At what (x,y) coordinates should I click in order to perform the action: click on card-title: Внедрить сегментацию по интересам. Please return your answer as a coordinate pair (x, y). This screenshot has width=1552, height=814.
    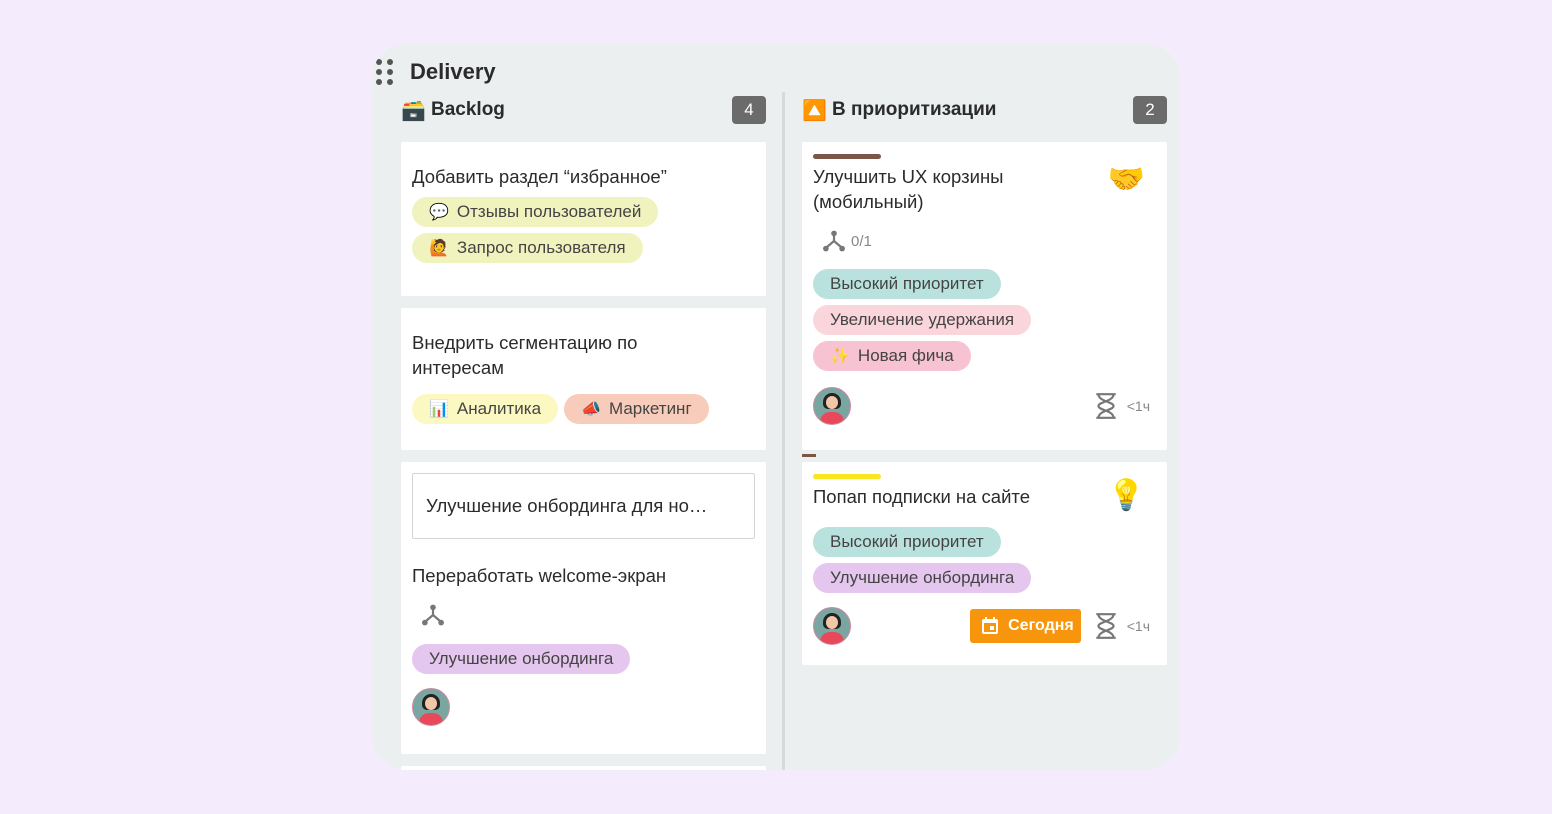
    Looking at the image, I should click on (525, 355).